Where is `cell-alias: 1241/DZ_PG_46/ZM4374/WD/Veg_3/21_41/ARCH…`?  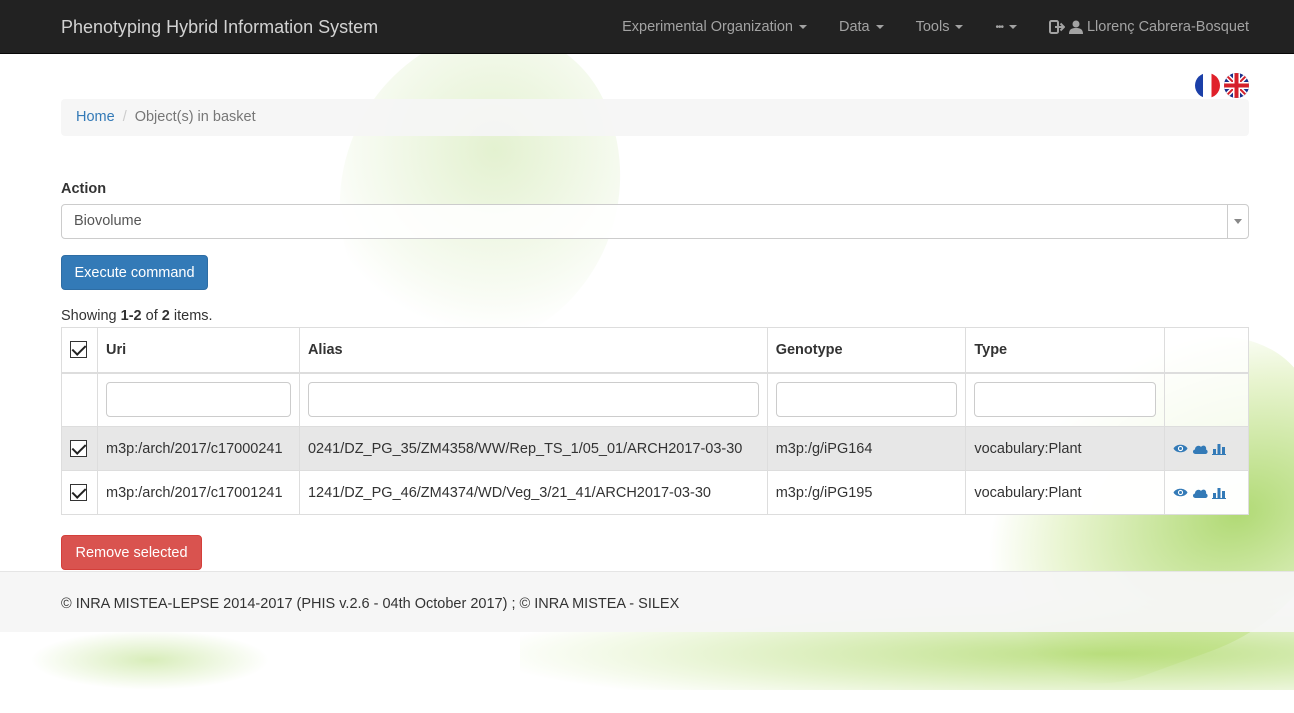
cell-alias: 1241/DZ_PG_46/ZM4374/WD/Veg_3/21_41/ARCH… is located at coordinates (533, 492).